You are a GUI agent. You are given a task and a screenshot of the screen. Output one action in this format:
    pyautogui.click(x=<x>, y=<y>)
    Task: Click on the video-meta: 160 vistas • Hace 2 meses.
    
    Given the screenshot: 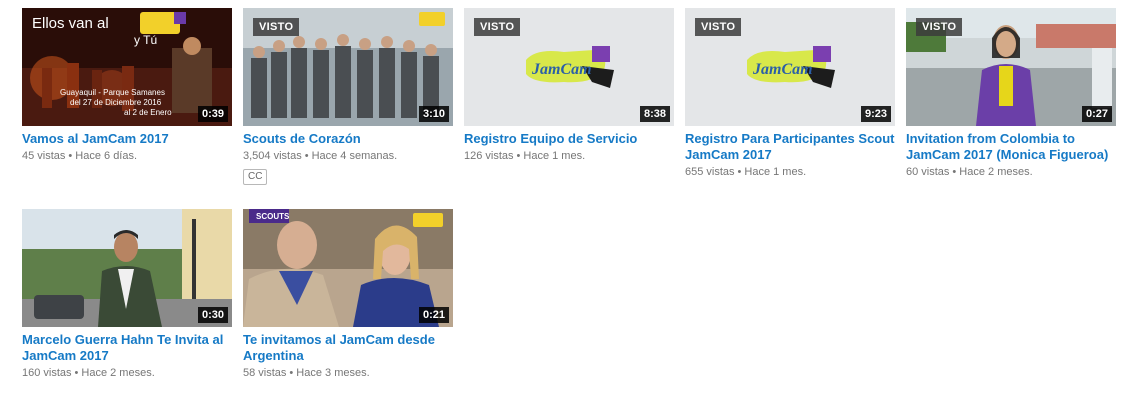 What is the action you would take?
    pyautogui.click(x=127, y=373)
    